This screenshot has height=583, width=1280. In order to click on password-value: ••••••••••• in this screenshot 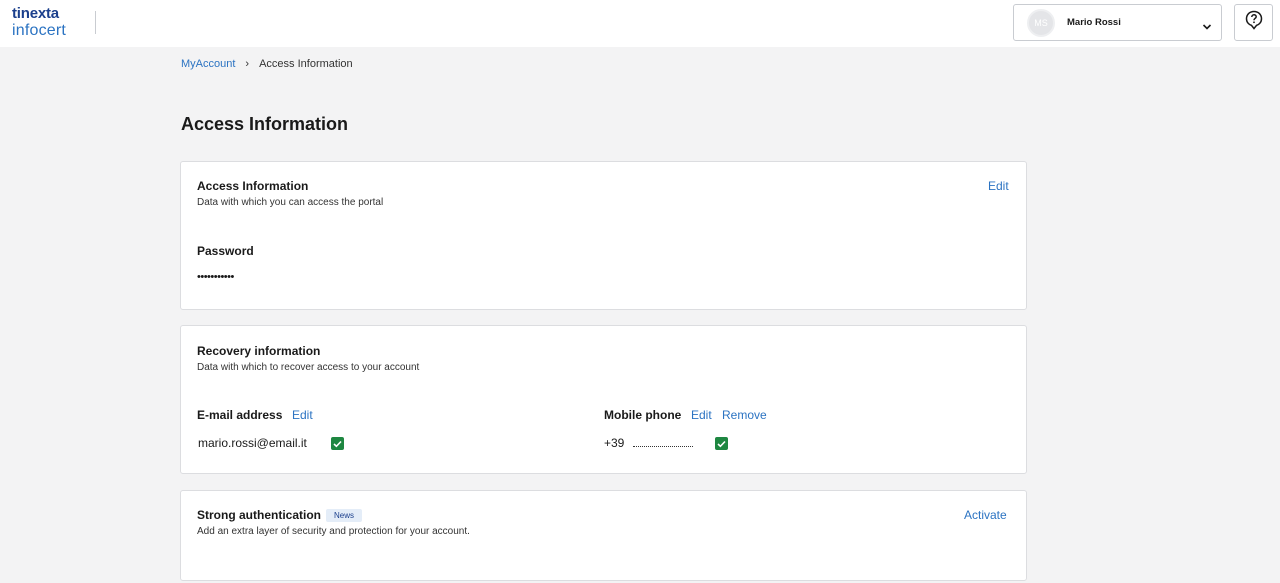, I will do `click(215, 277)`.